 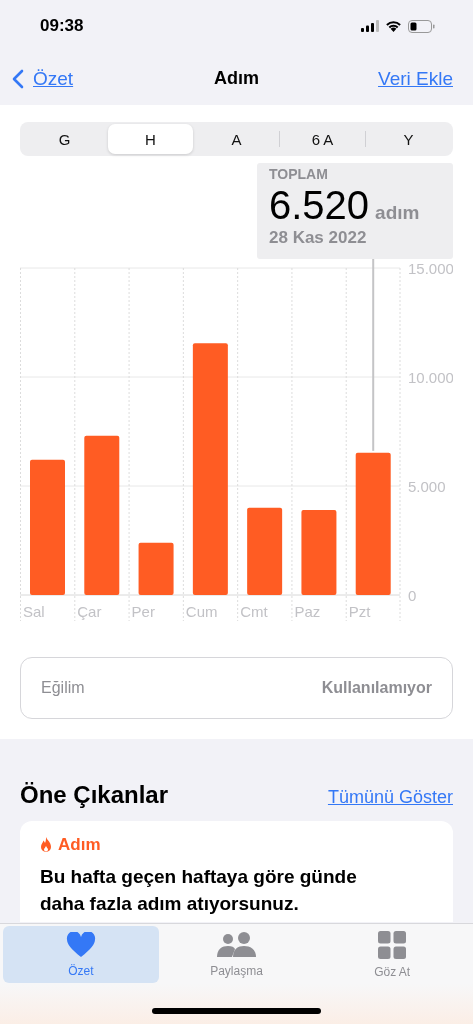 I want to click on trend-row: Eğilim Kullanılamıyor, so click(x=236, y=688).